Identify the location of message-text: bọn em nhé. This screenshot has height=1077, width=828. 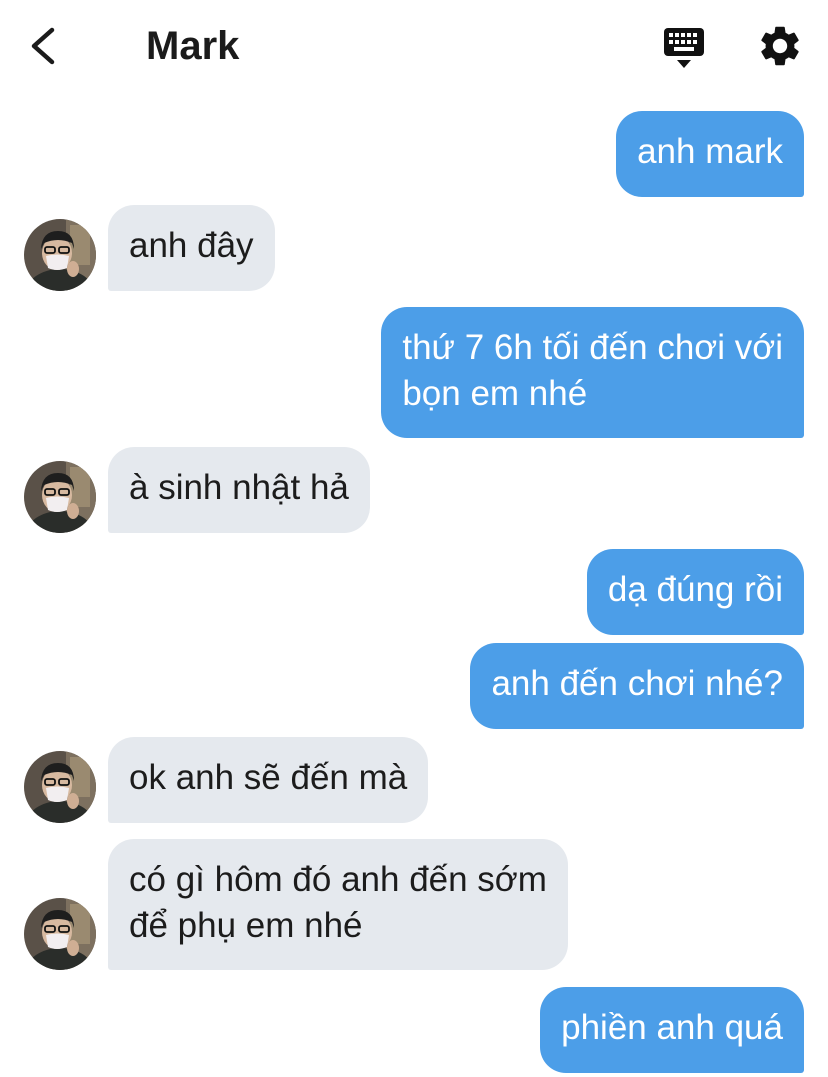
(495, 393).